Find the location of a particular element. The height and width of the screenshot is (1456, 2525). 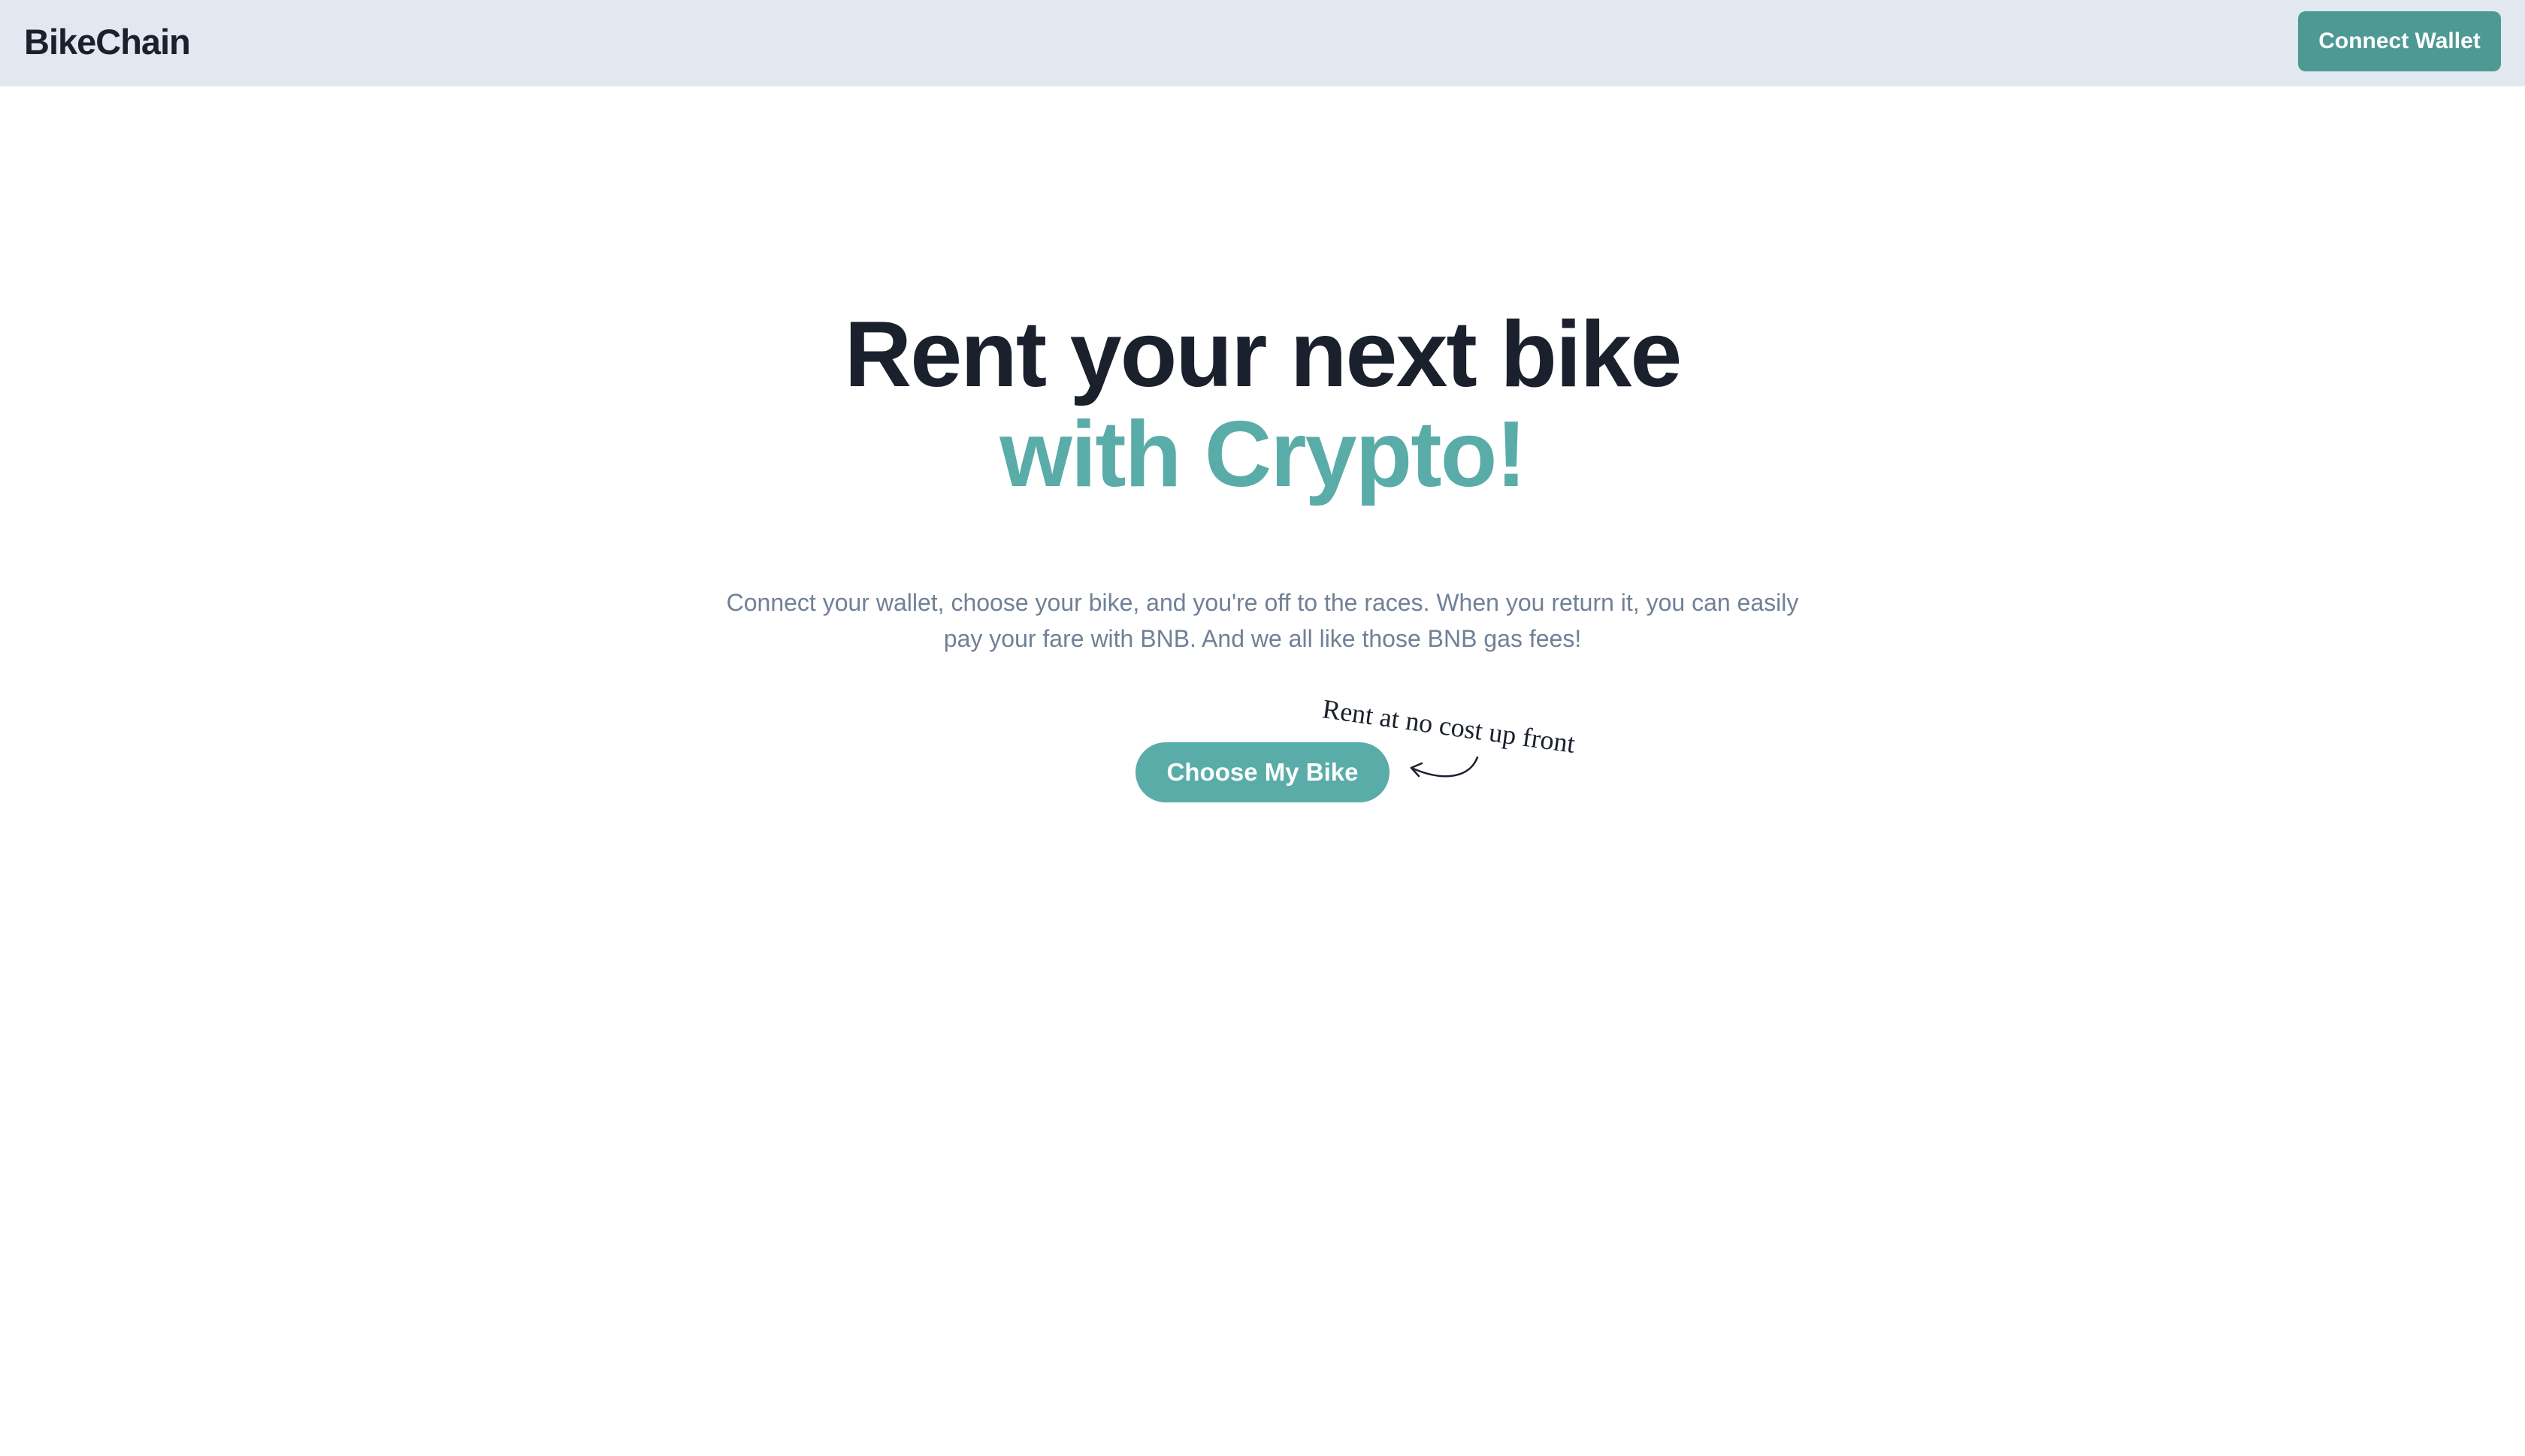

choose-my-bike-button: Choose My Bike is located at coordinates (1262, 772).